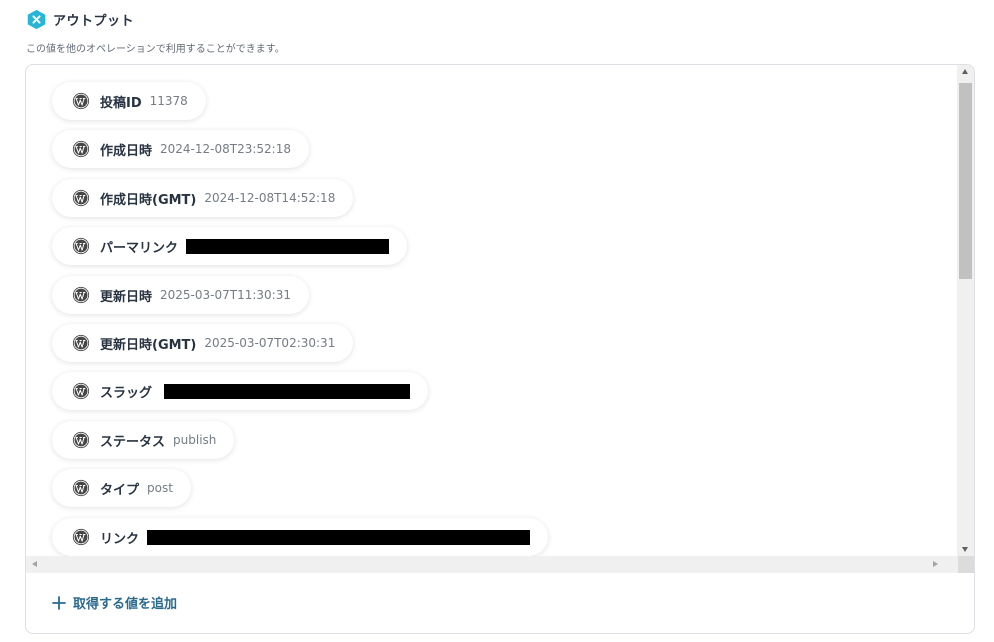  What do you see at coordinates (966, 564) in the screenshot?
I see `scrollbar-corner` at bounding box center [966, 564].